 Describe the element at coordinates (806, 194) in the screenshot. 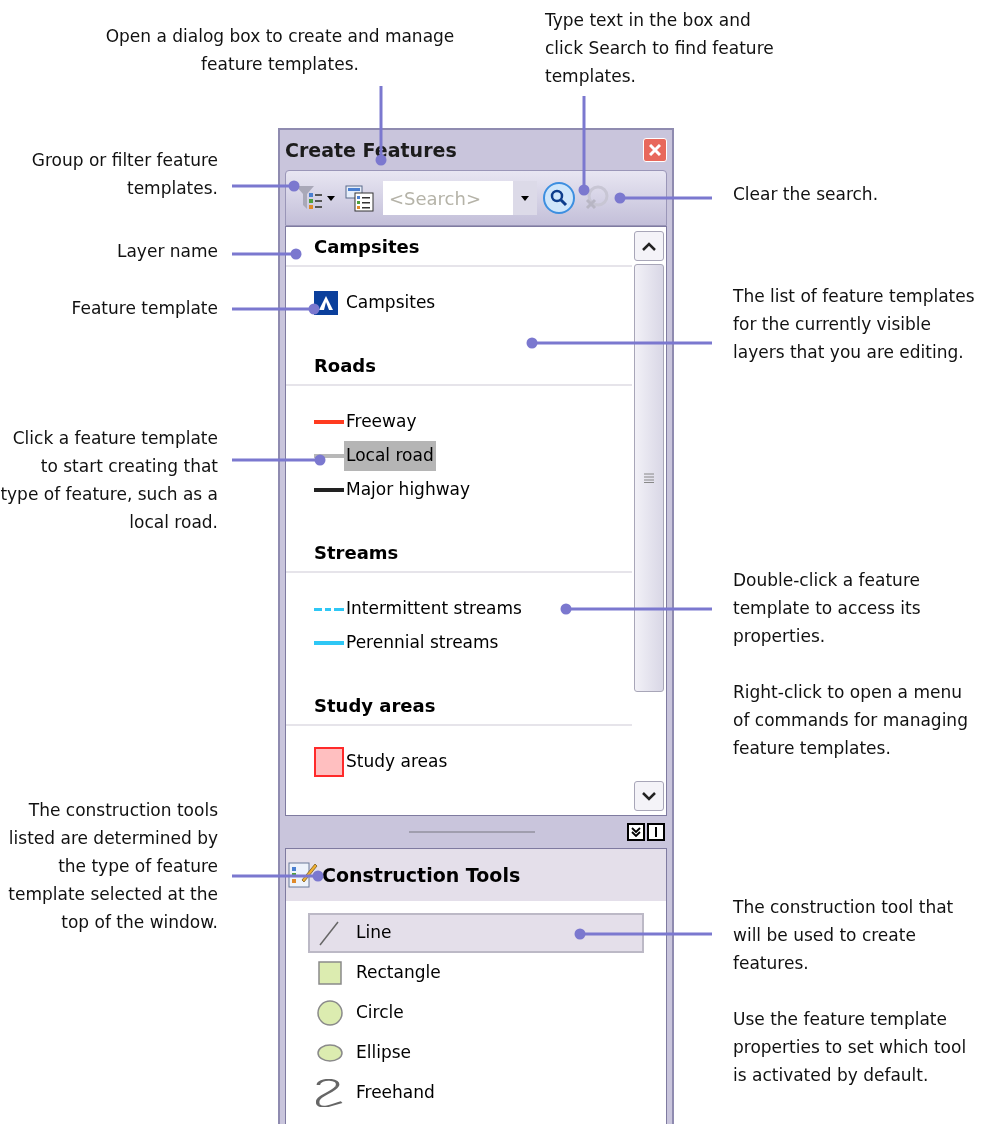

I see `callout-text: Clear the search.` at that location.